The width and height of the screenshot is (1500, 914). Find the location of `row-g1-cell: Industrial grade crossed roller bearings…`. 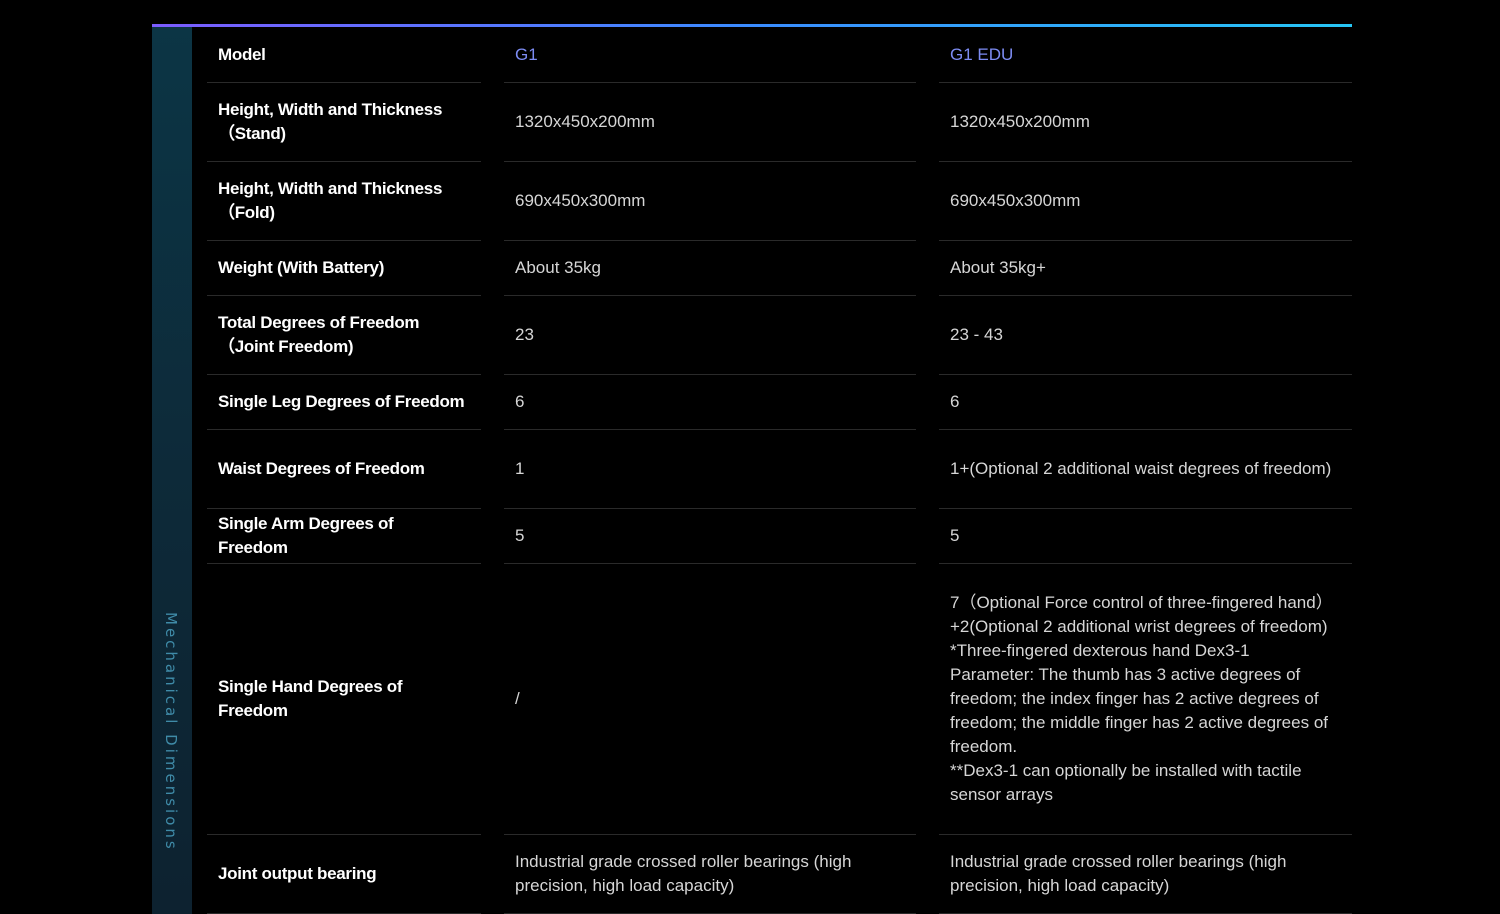

row-g1-cell: Industrial grade crossed roller bearings… is located at coordinates (710, 874).